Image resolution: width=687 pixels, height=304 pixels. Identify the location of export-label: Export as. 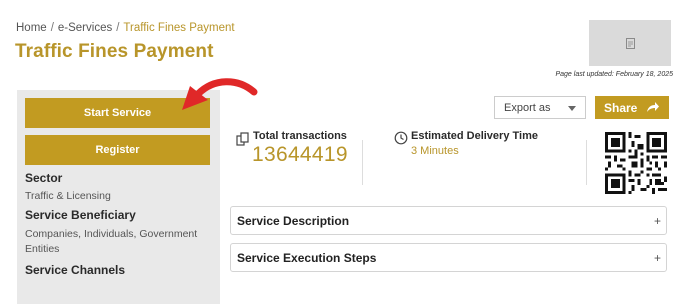
(527, 107).